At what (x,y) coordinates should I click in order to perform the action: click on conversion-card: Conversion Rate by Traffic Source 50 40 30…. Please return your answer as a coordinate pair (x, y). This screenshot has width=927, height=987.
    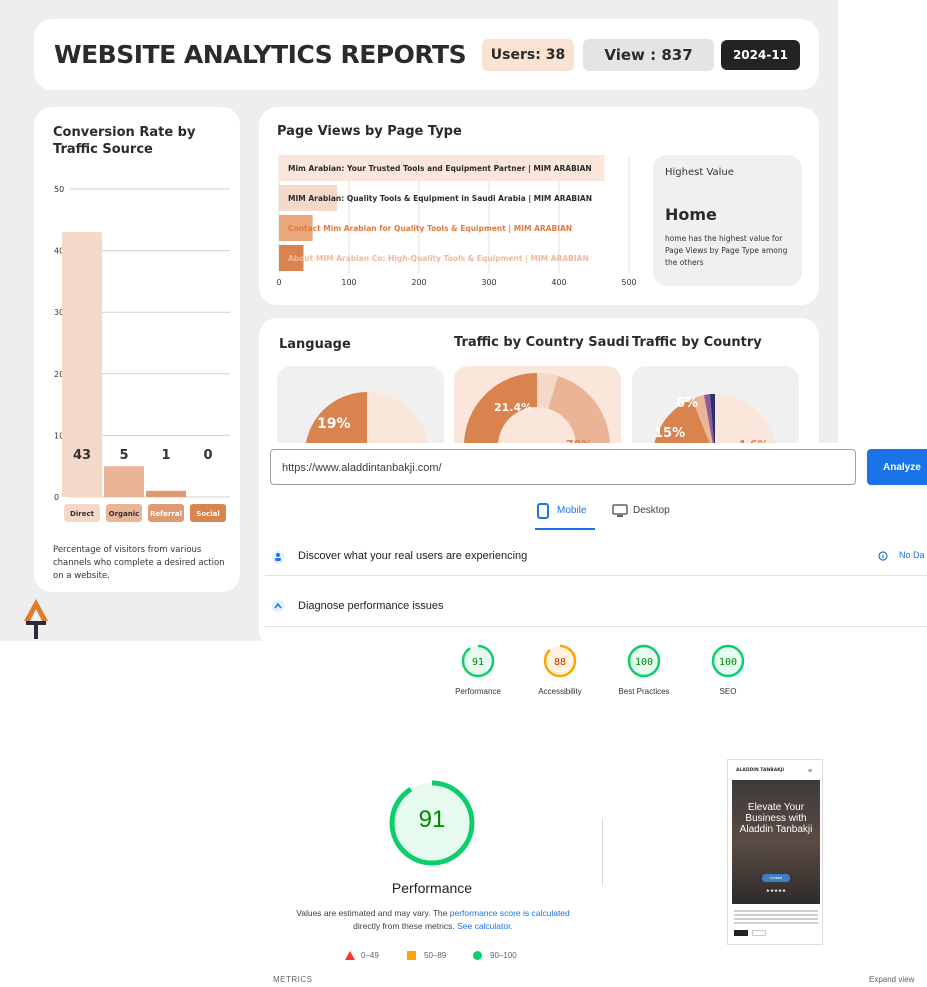
    Looking at the image, I should click on (137, 349).